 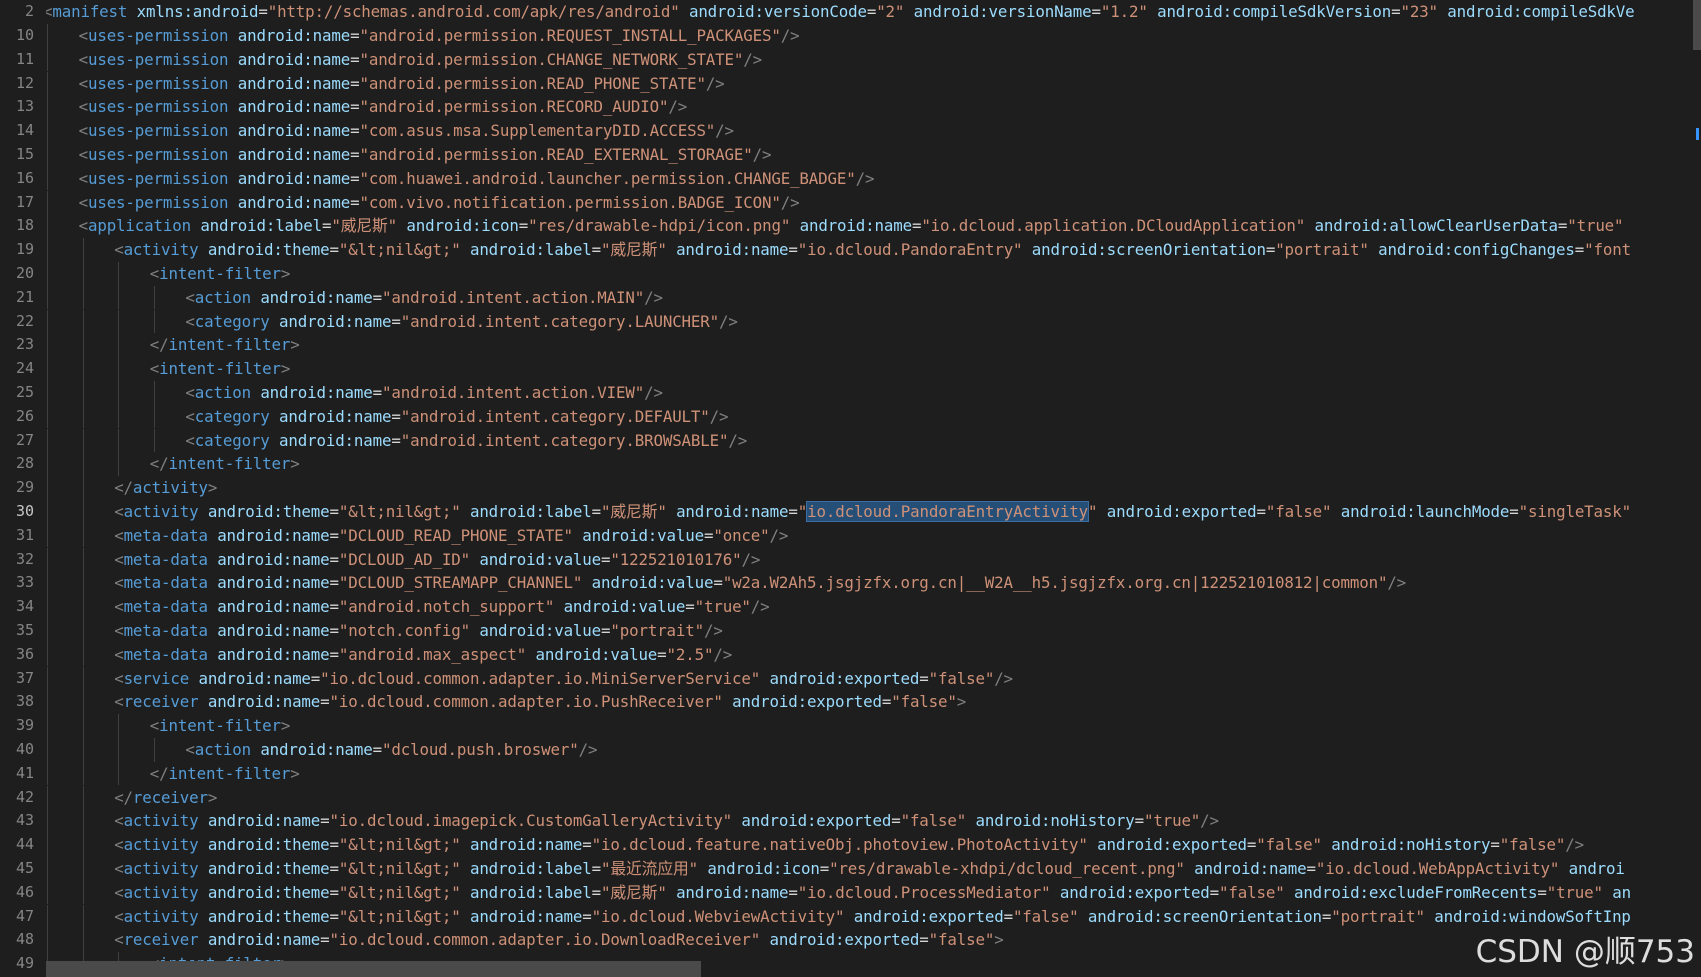 I want to click on vertical-scroll-thumb, so click(x=1697, y=25).